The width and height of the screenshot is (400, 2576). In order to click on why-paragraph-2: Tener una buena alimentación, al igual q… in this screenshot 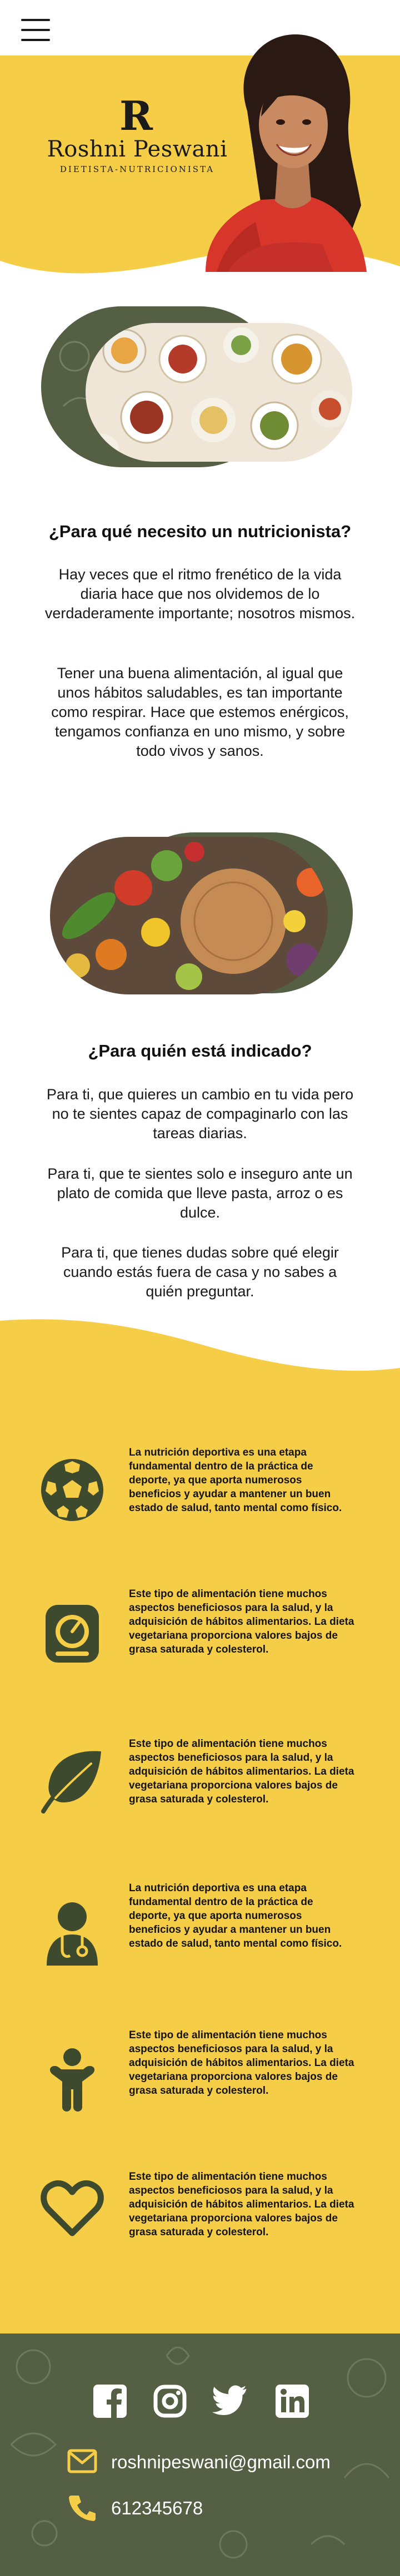, I will do `click(200, 712)`.